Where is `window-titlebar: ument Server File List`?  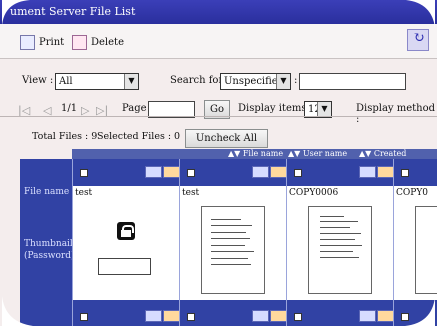
window-titlebar: ument Server File List is located at coordinates (218, 12).